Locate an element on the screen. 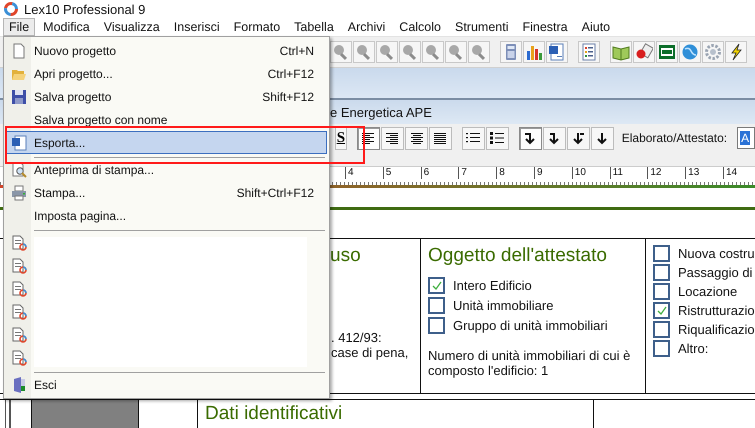  gt-sign-icon is located at coordinates (667, 52).